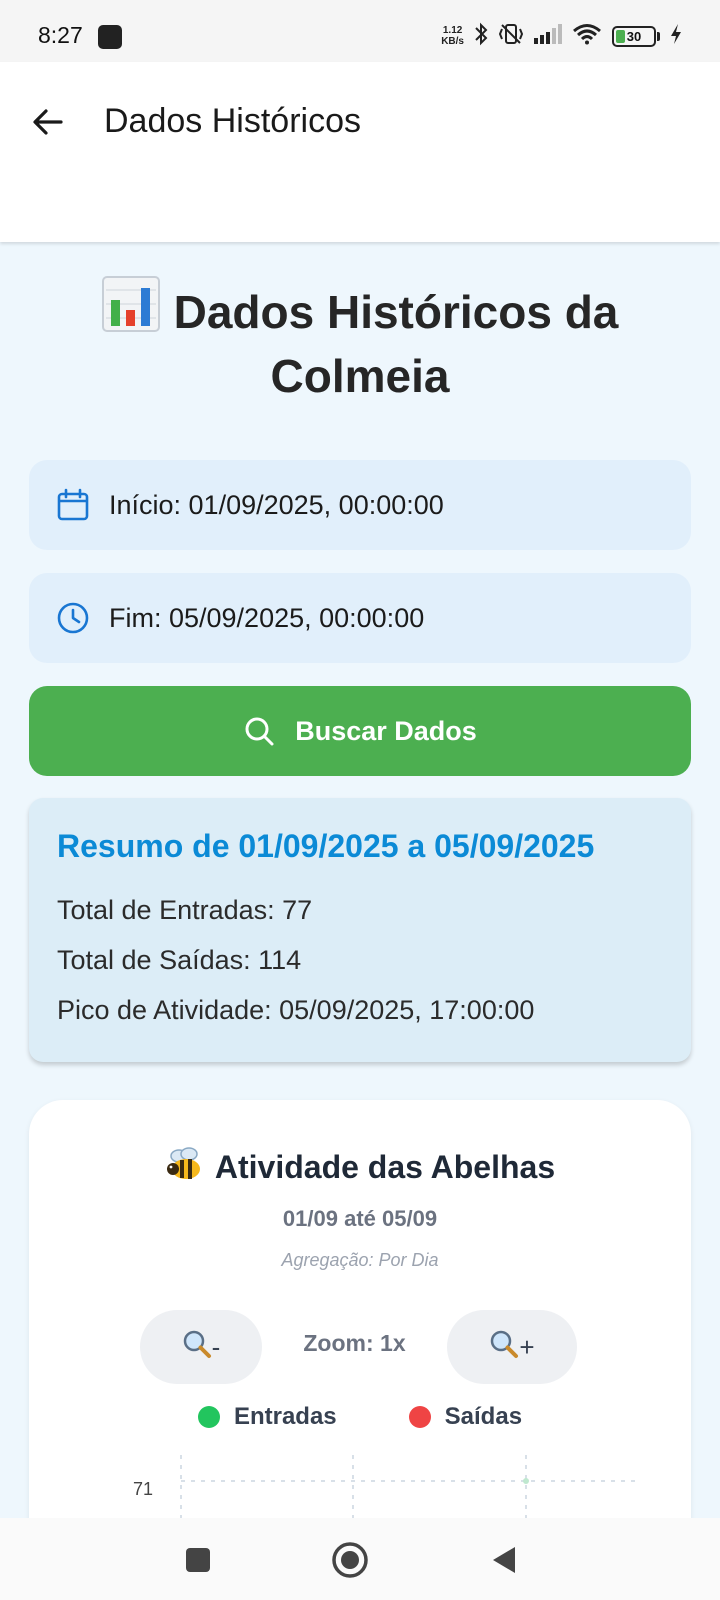  I want to click on app-bar, so click(360, 152).